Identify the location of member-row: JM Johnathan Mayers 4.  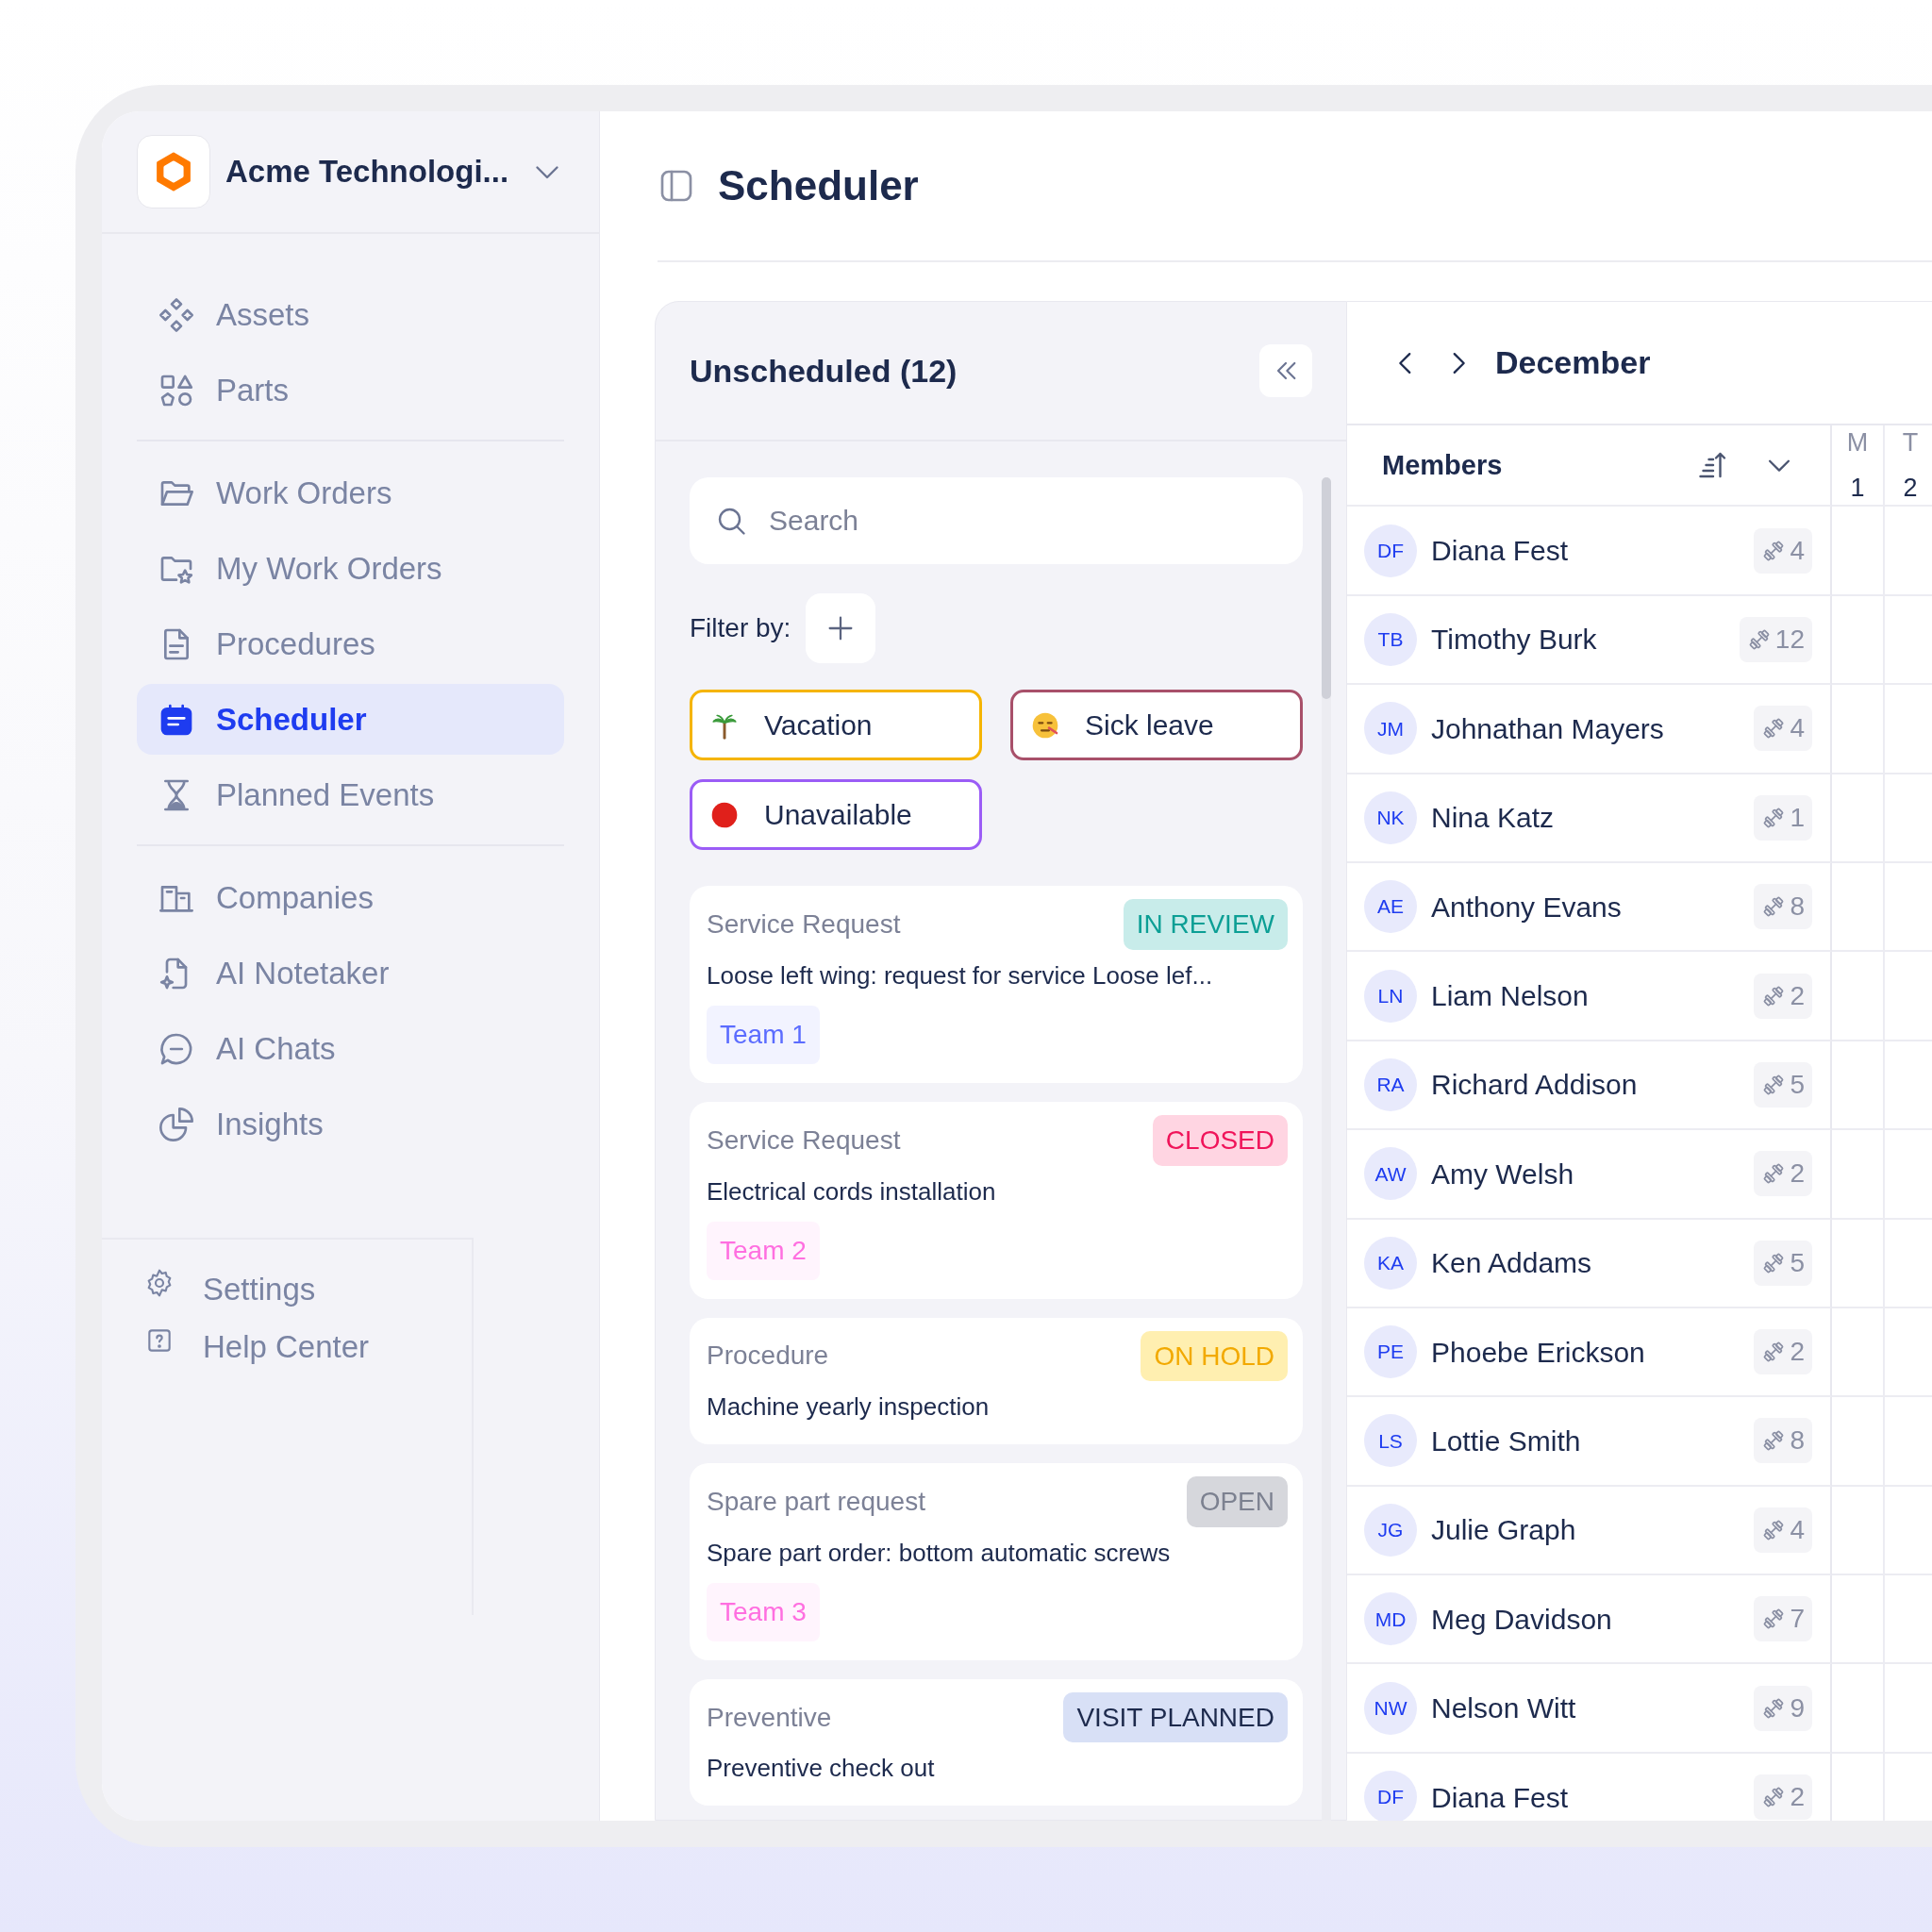
(1589, 730).